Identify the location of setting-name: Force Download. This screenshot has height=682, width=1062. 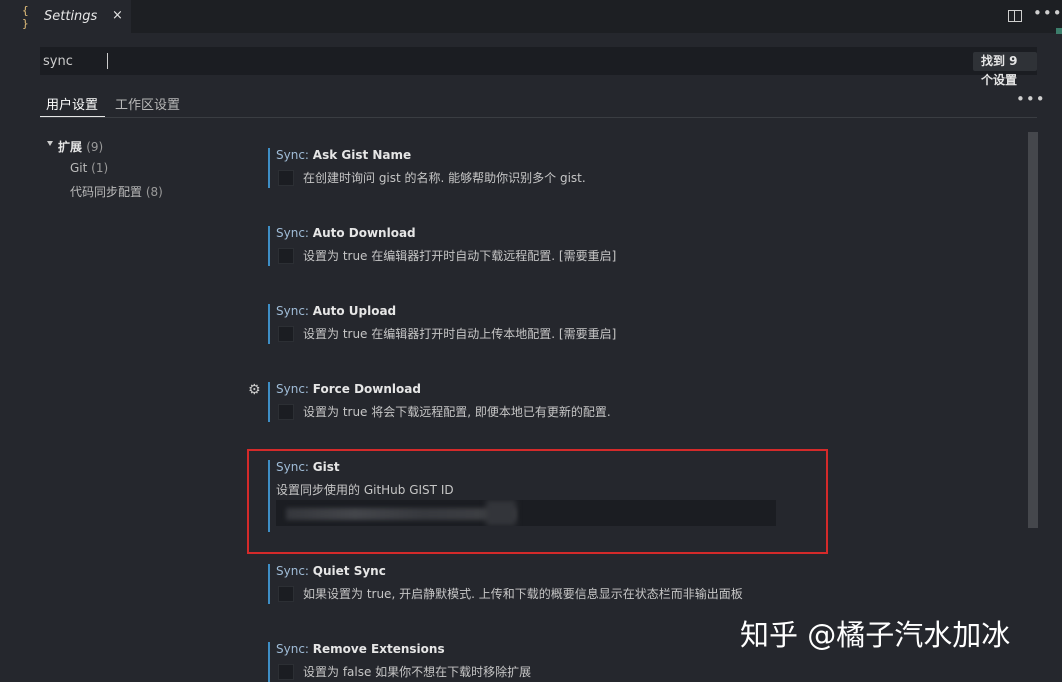
(366, 389).